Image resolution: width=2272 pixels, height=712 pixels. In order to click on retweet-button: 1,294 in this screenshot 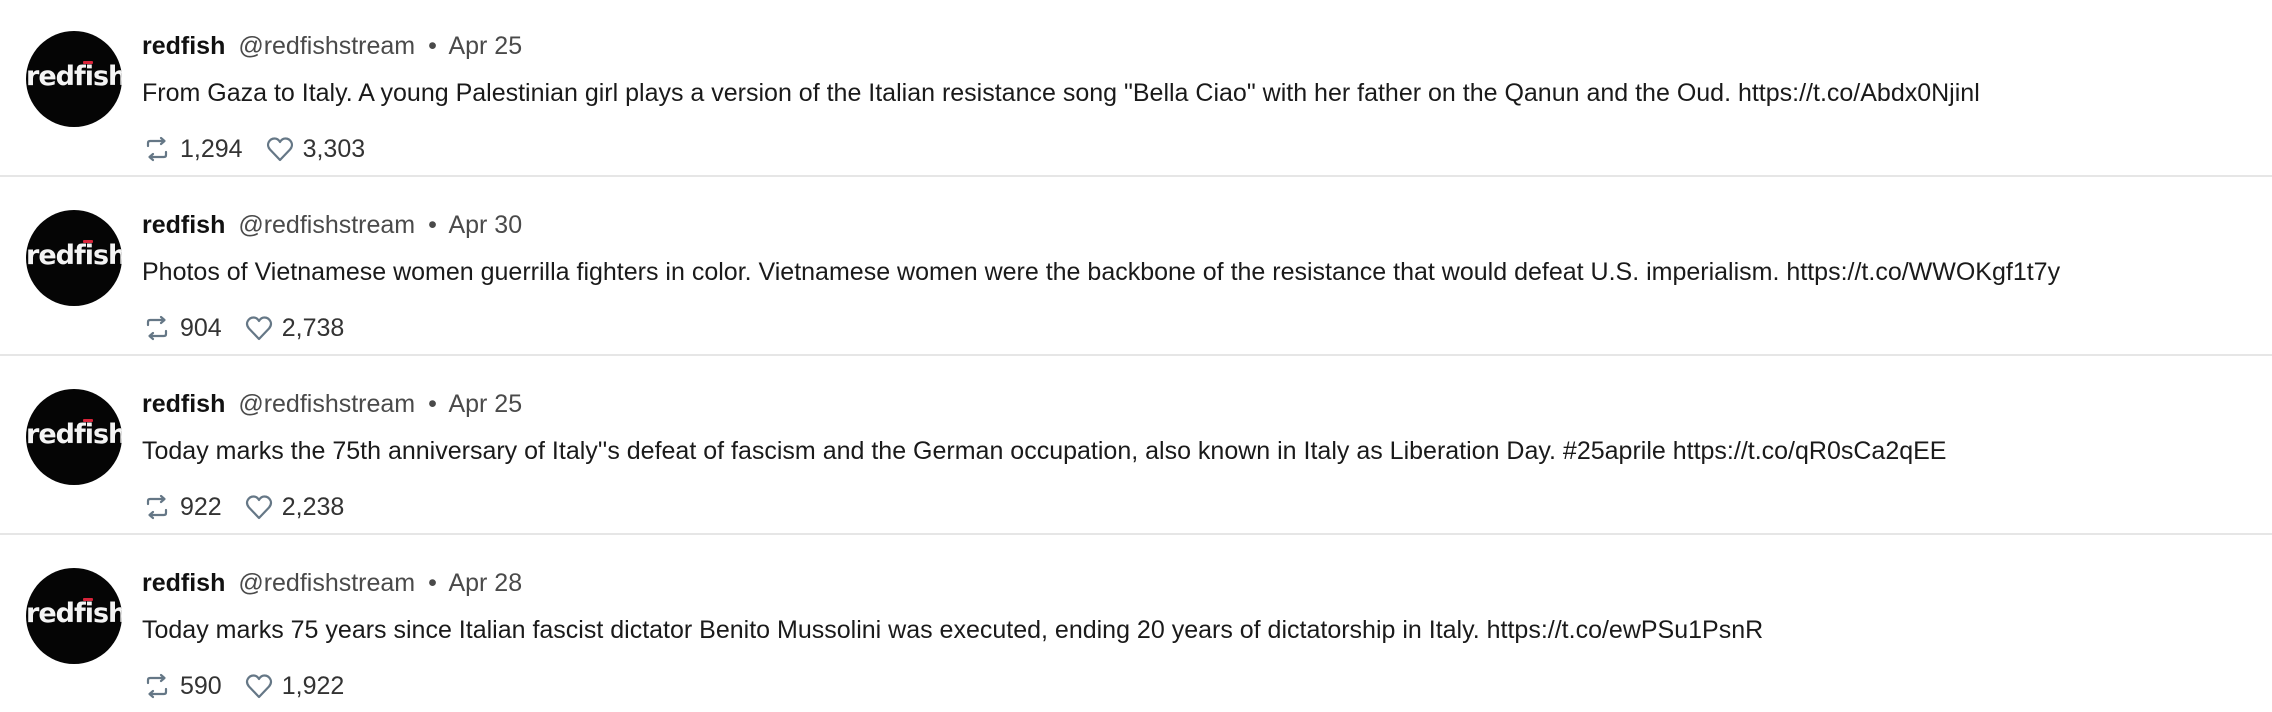, I will do `click(192, 149)`.